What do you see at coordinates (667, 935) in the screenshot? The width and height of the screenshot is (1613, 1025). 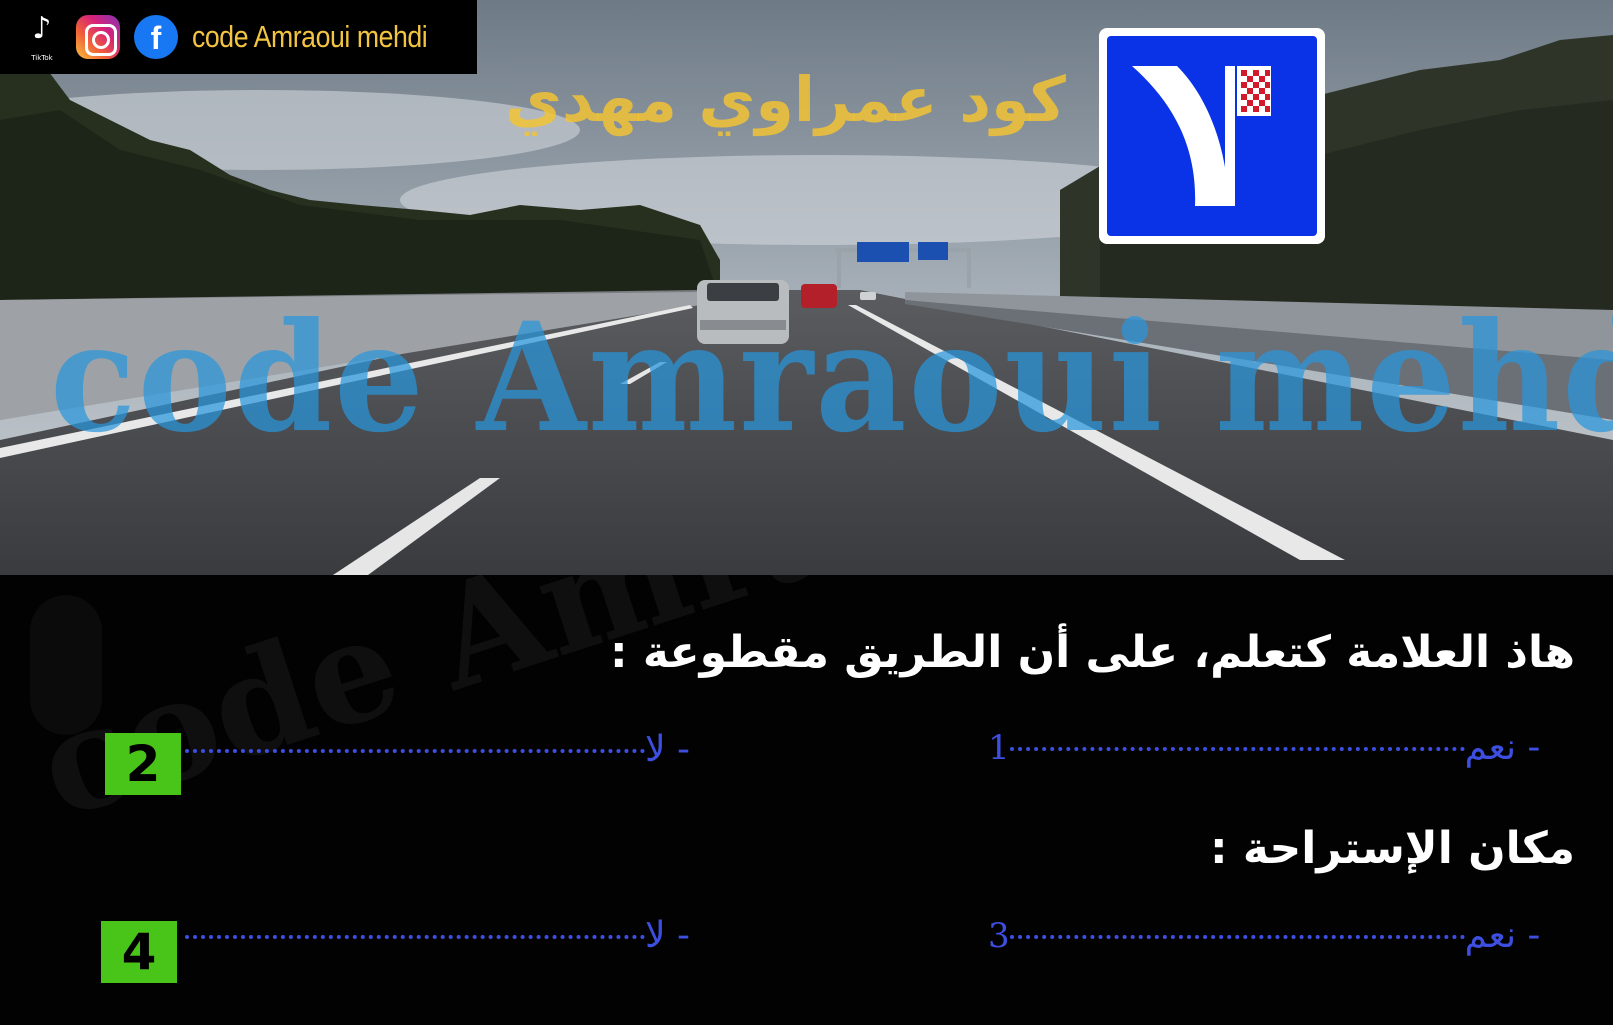 I see `answer-label-4: - لا` at bounding box center [667, 935].